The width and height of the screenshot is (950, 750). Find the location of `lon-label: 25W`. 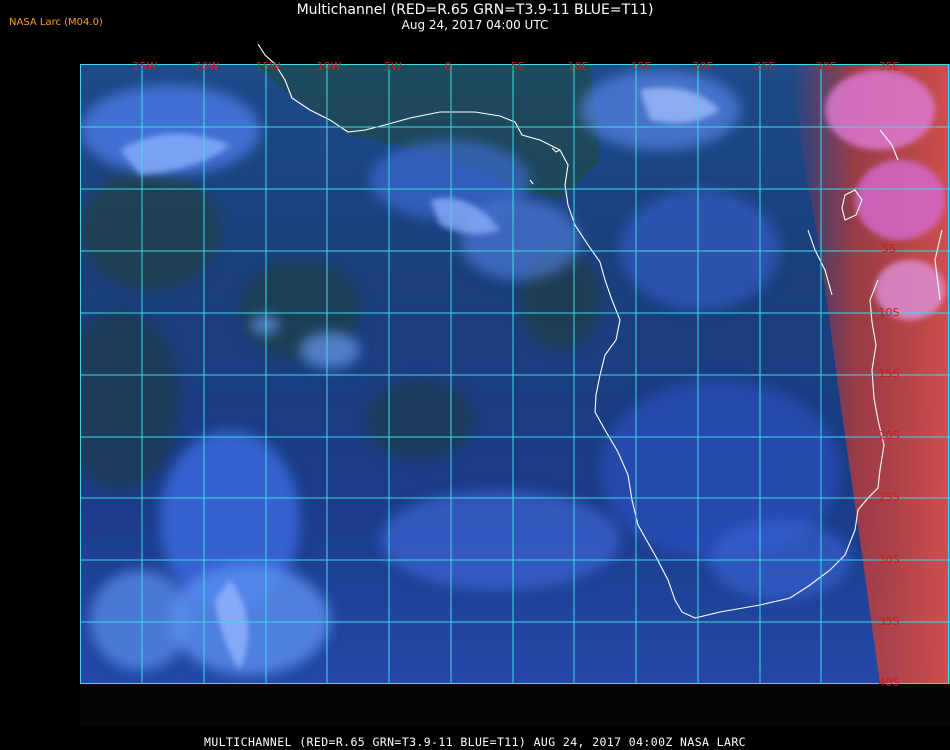

lon-label: 25W is located at coordinates (145, 66).